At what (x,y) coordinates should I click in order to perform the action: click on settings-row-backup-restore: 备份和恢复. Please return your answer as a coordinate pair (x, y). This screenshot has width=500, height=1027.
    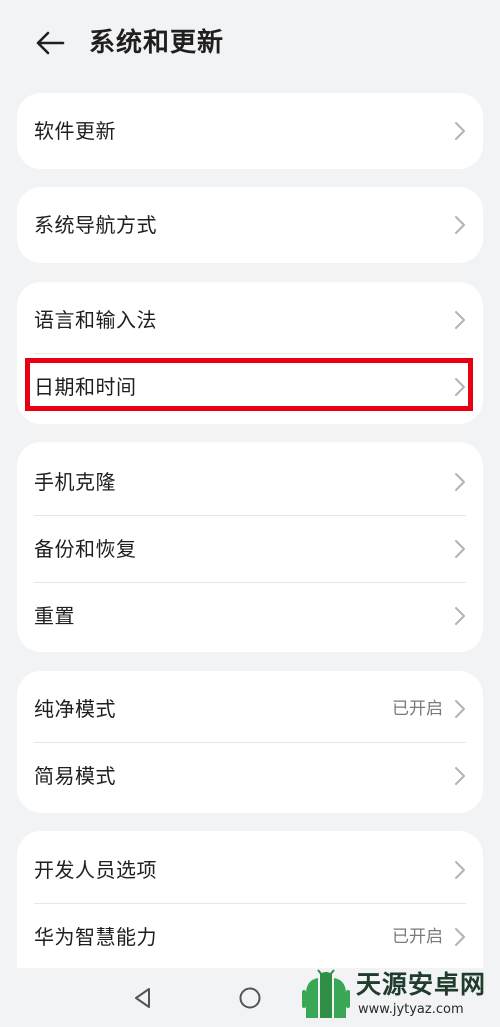
    Looking at the image, I should click on (250, 549).